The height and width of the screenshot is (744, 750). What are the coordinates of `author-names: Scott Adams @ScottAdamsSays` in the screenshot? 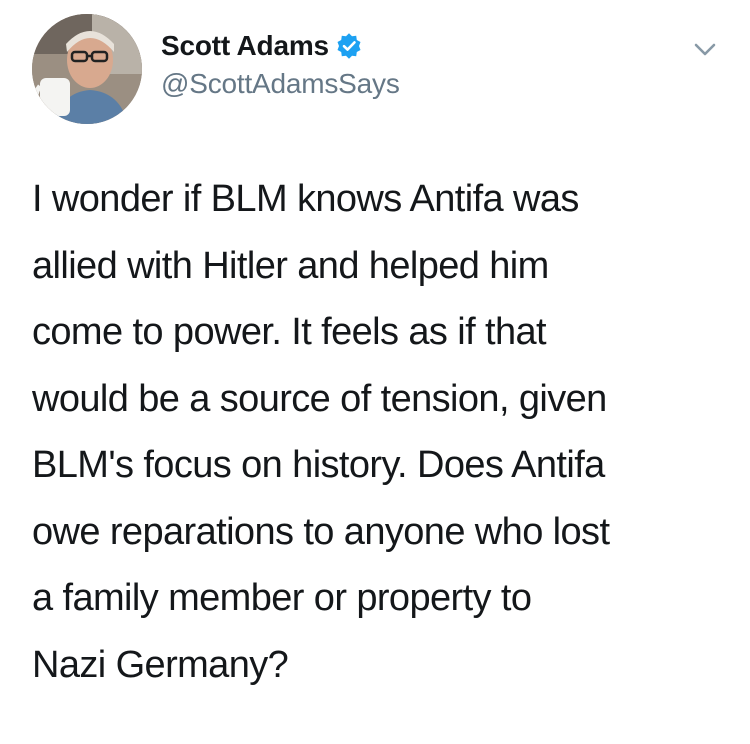 It's located at (280, 64).